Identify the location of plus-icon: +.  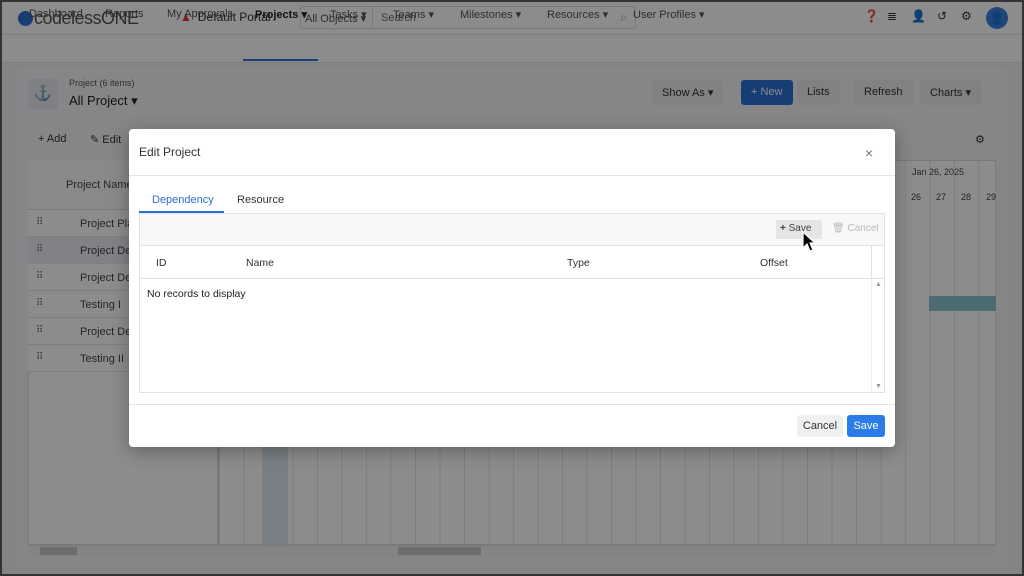
(783, 228).